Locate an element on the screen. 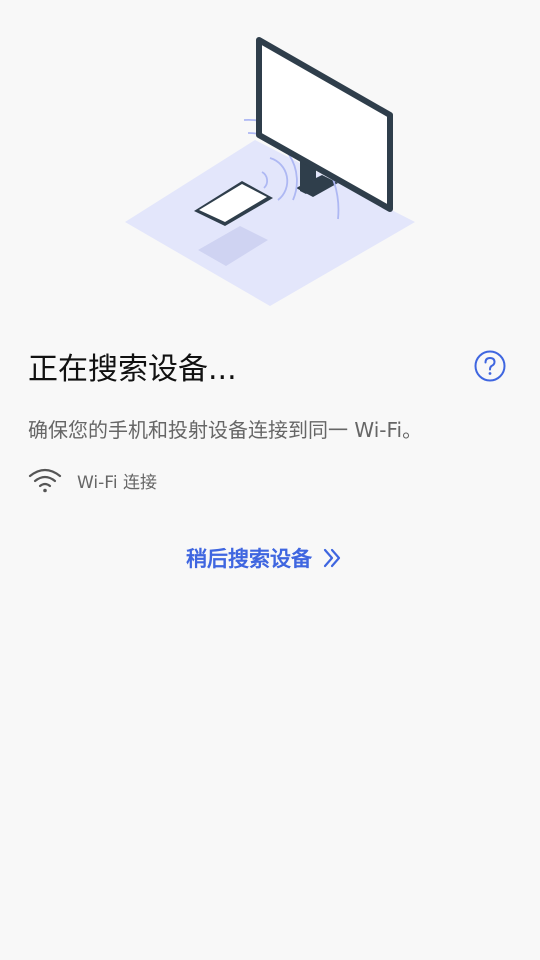 The height and width of the screenshot is (960, 540). search-later-button: 稍后搜索设备 is located at coordinates (264, 558).